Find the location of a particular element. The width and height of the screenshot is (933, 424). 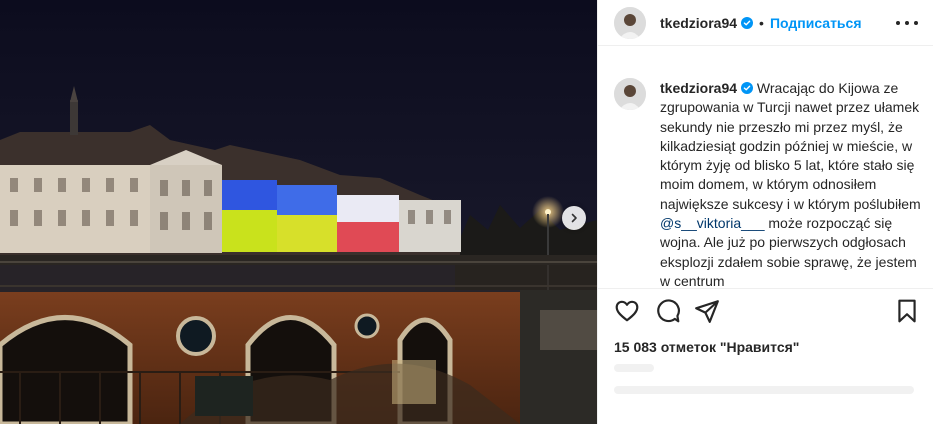

bookmark-icon is located at coordinates (907, 311).